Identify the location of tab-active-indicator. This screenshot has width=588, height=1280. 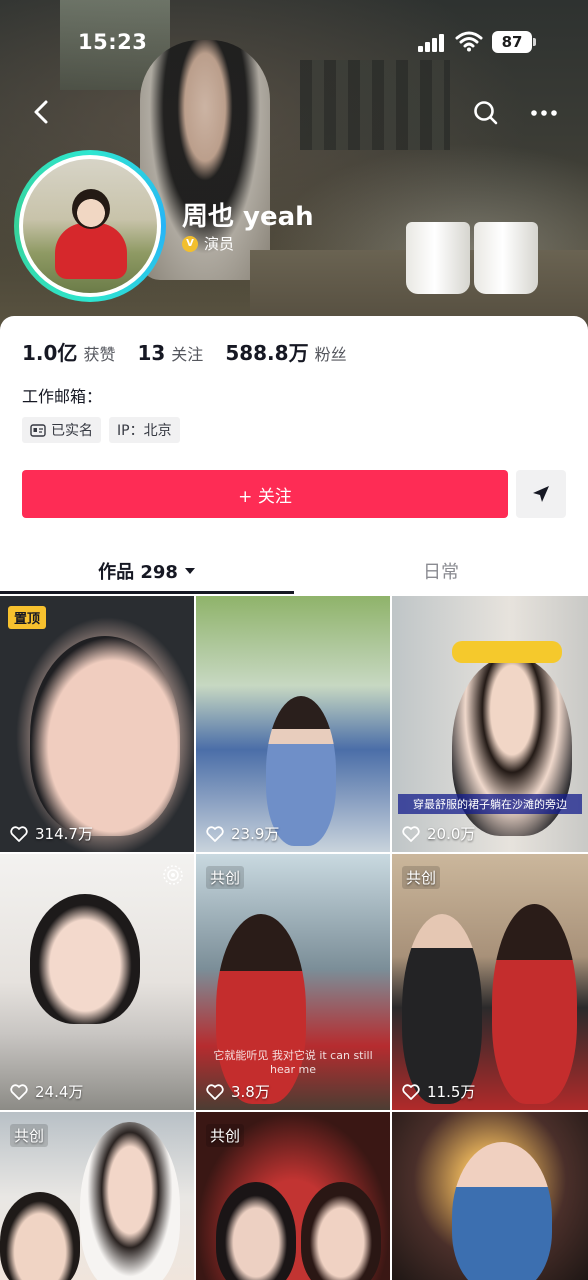
(147, 592).